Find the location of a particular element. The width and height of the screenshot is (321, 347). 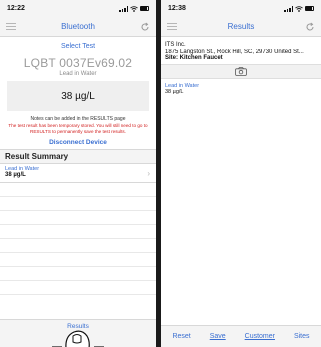

page-title: Results is located at coordinates (241, 26).